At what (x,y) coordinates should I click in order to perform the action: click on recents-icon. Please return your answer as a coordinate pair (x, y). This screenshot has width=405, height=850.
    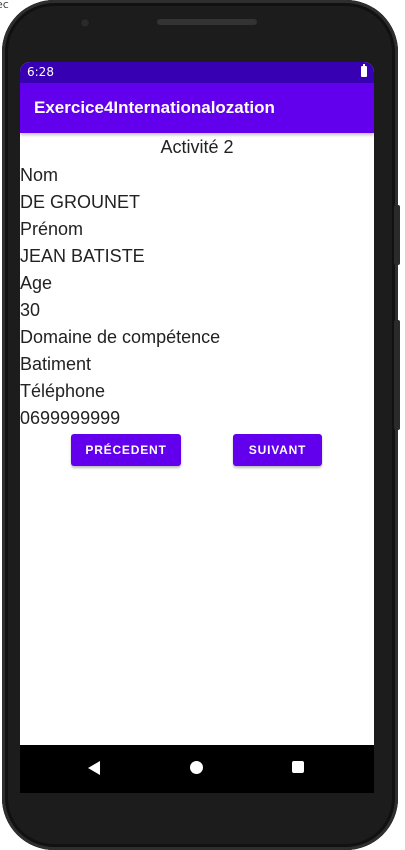
    Looking at the image, I should click on (298, 767).